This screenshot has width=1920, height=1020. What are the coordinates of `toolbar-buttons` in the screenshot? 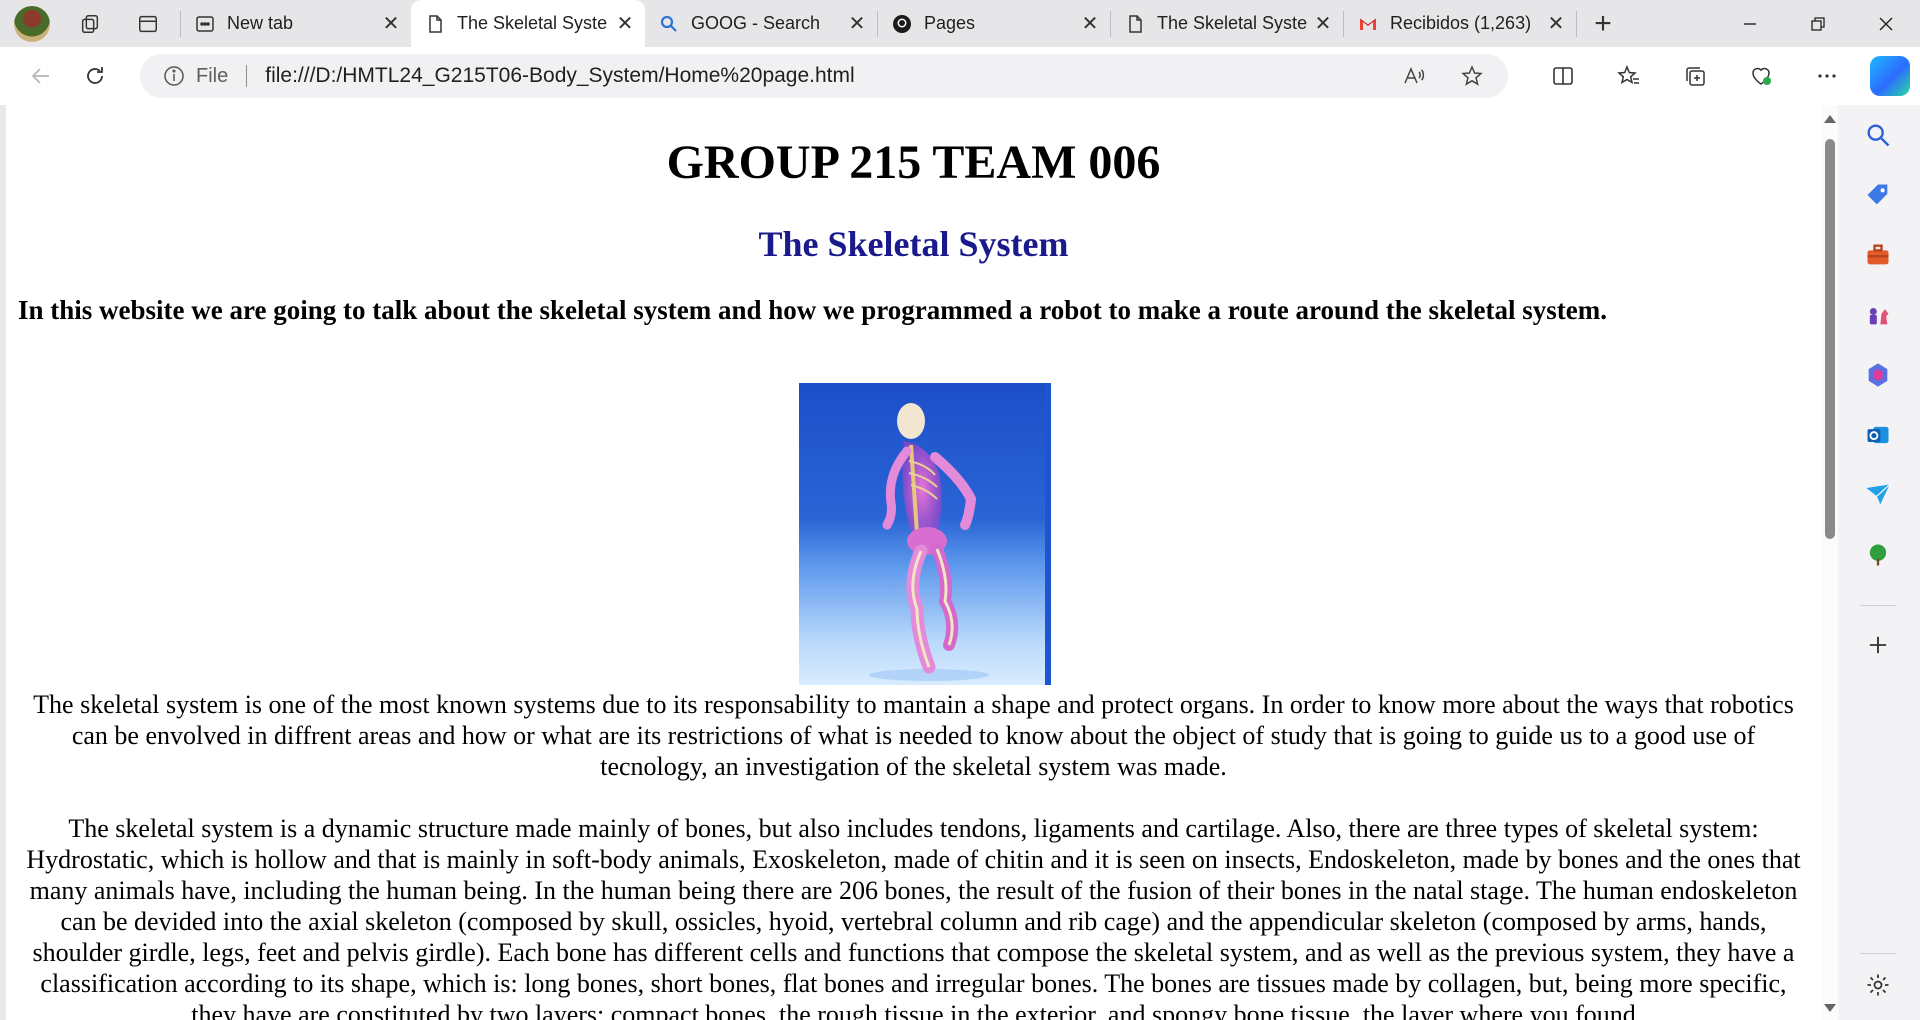 It's located at (1720, 76).